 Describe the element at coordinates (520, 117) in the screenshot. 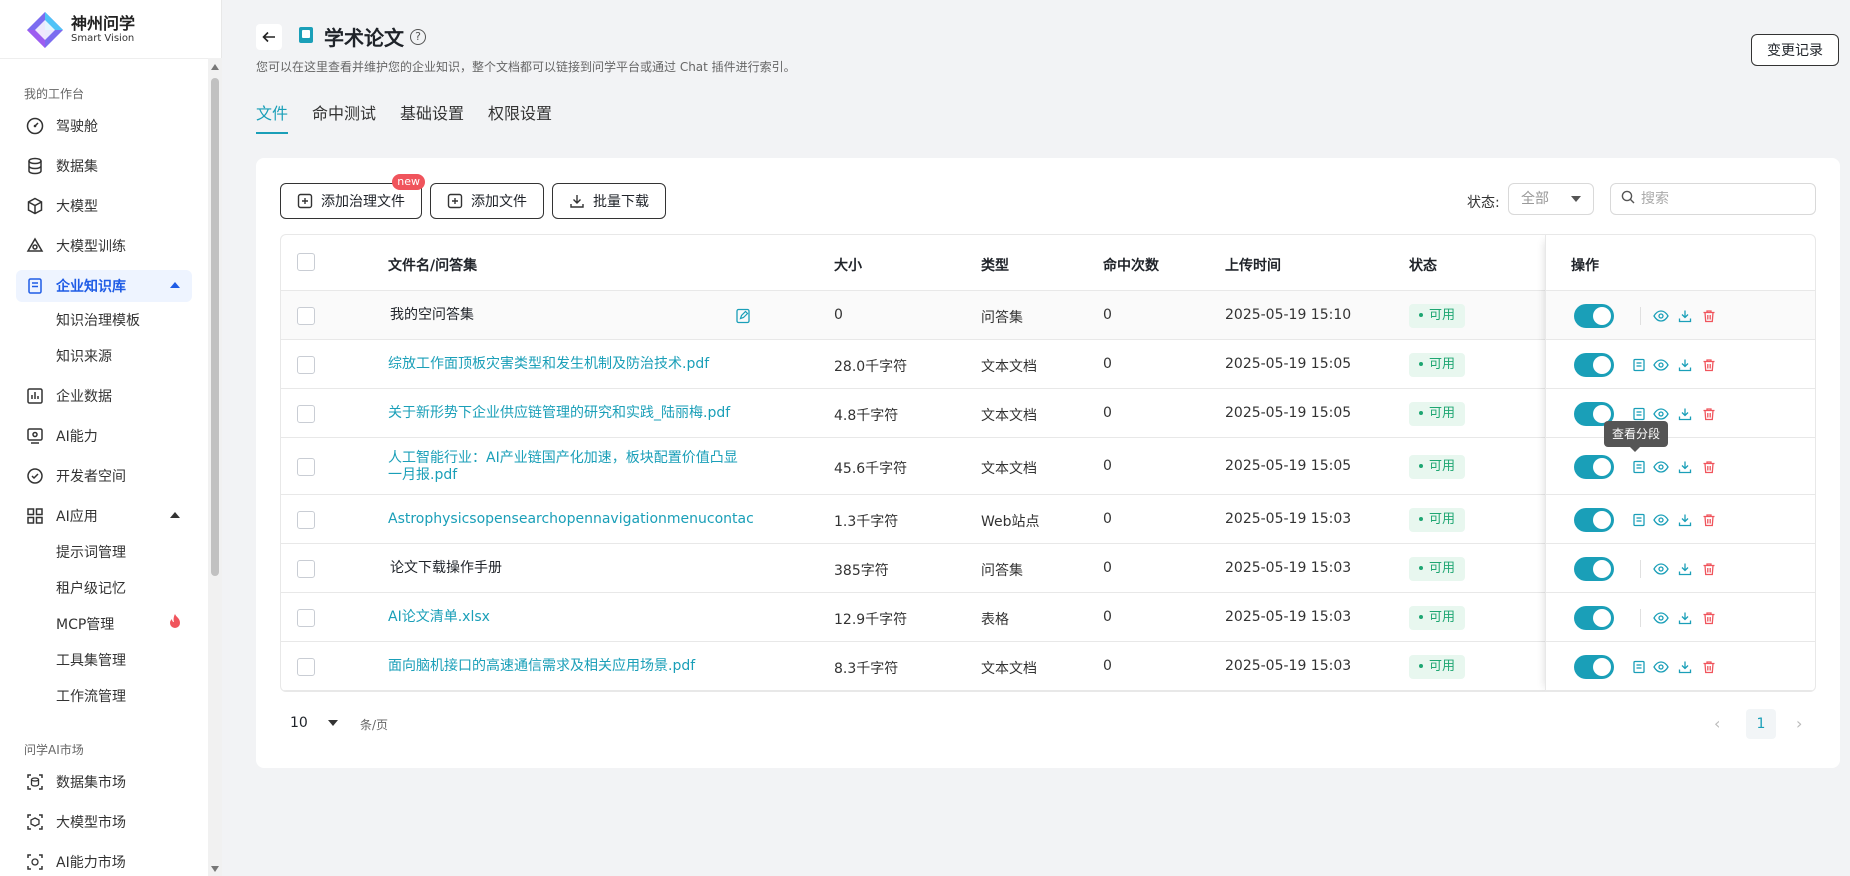

I see `tab-permission-settings: 权限设置` at that location.